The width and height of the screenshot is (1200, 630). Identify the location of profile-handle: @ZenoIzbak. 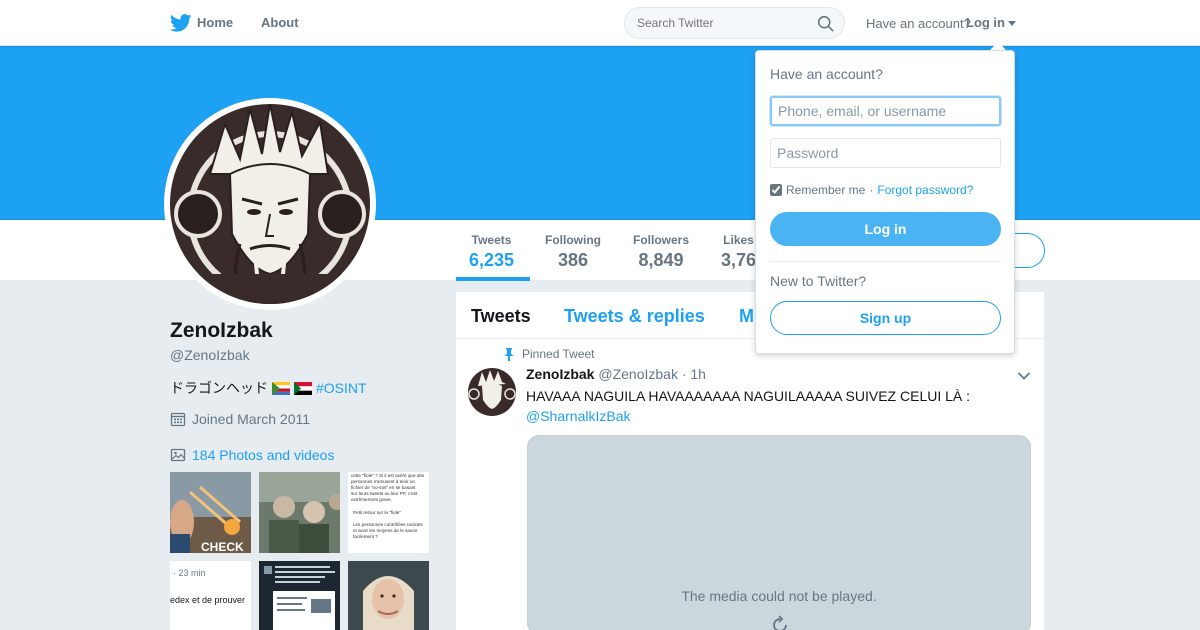
(210, 355).